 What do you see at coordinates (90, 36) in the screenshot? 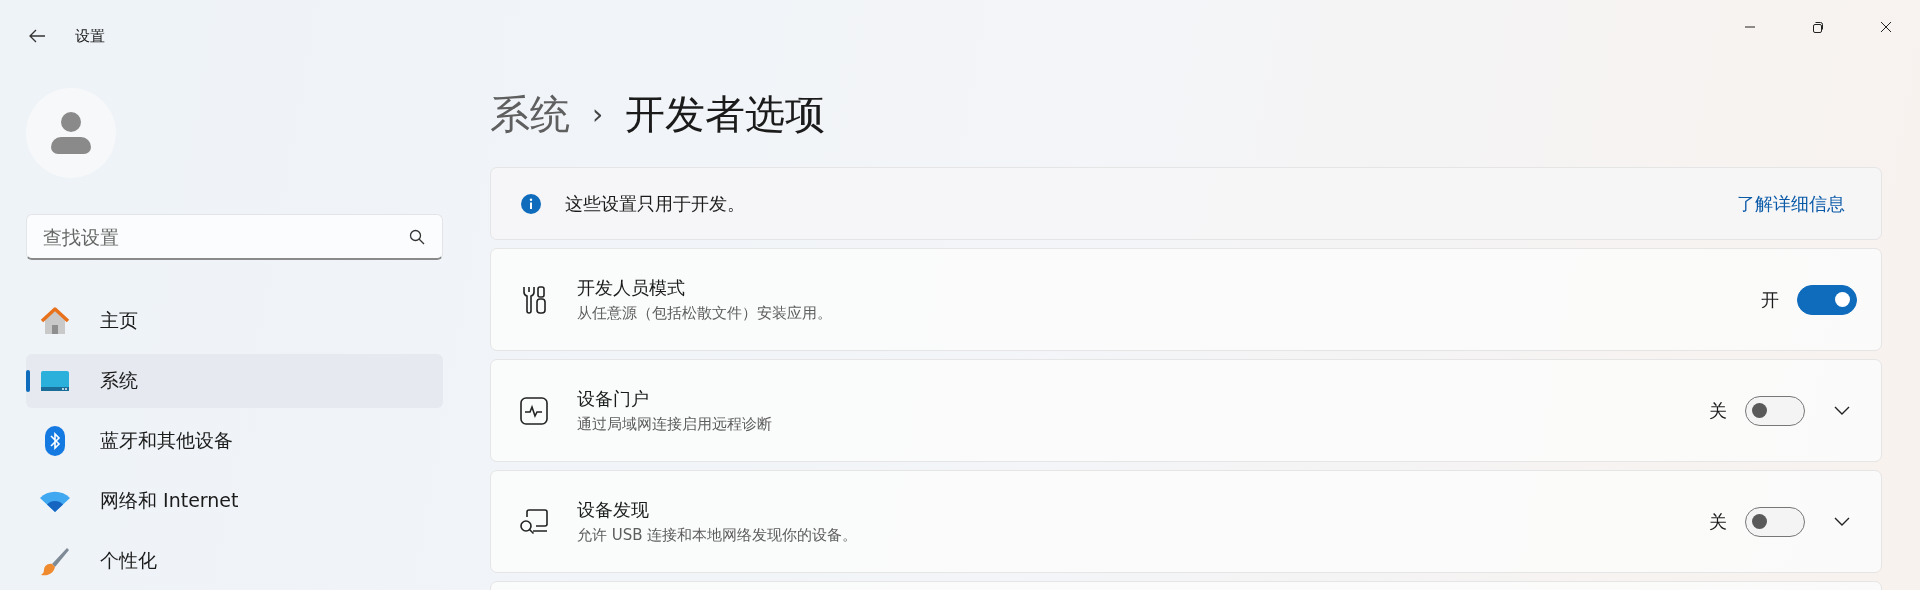
I see `window-title: 设置` at bounding box center [90, 36].